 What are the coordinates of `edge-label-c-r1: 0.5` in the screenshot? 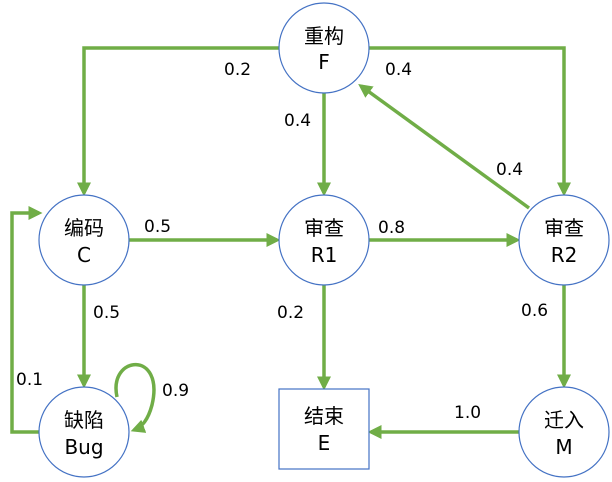 It's located at (157, 227).